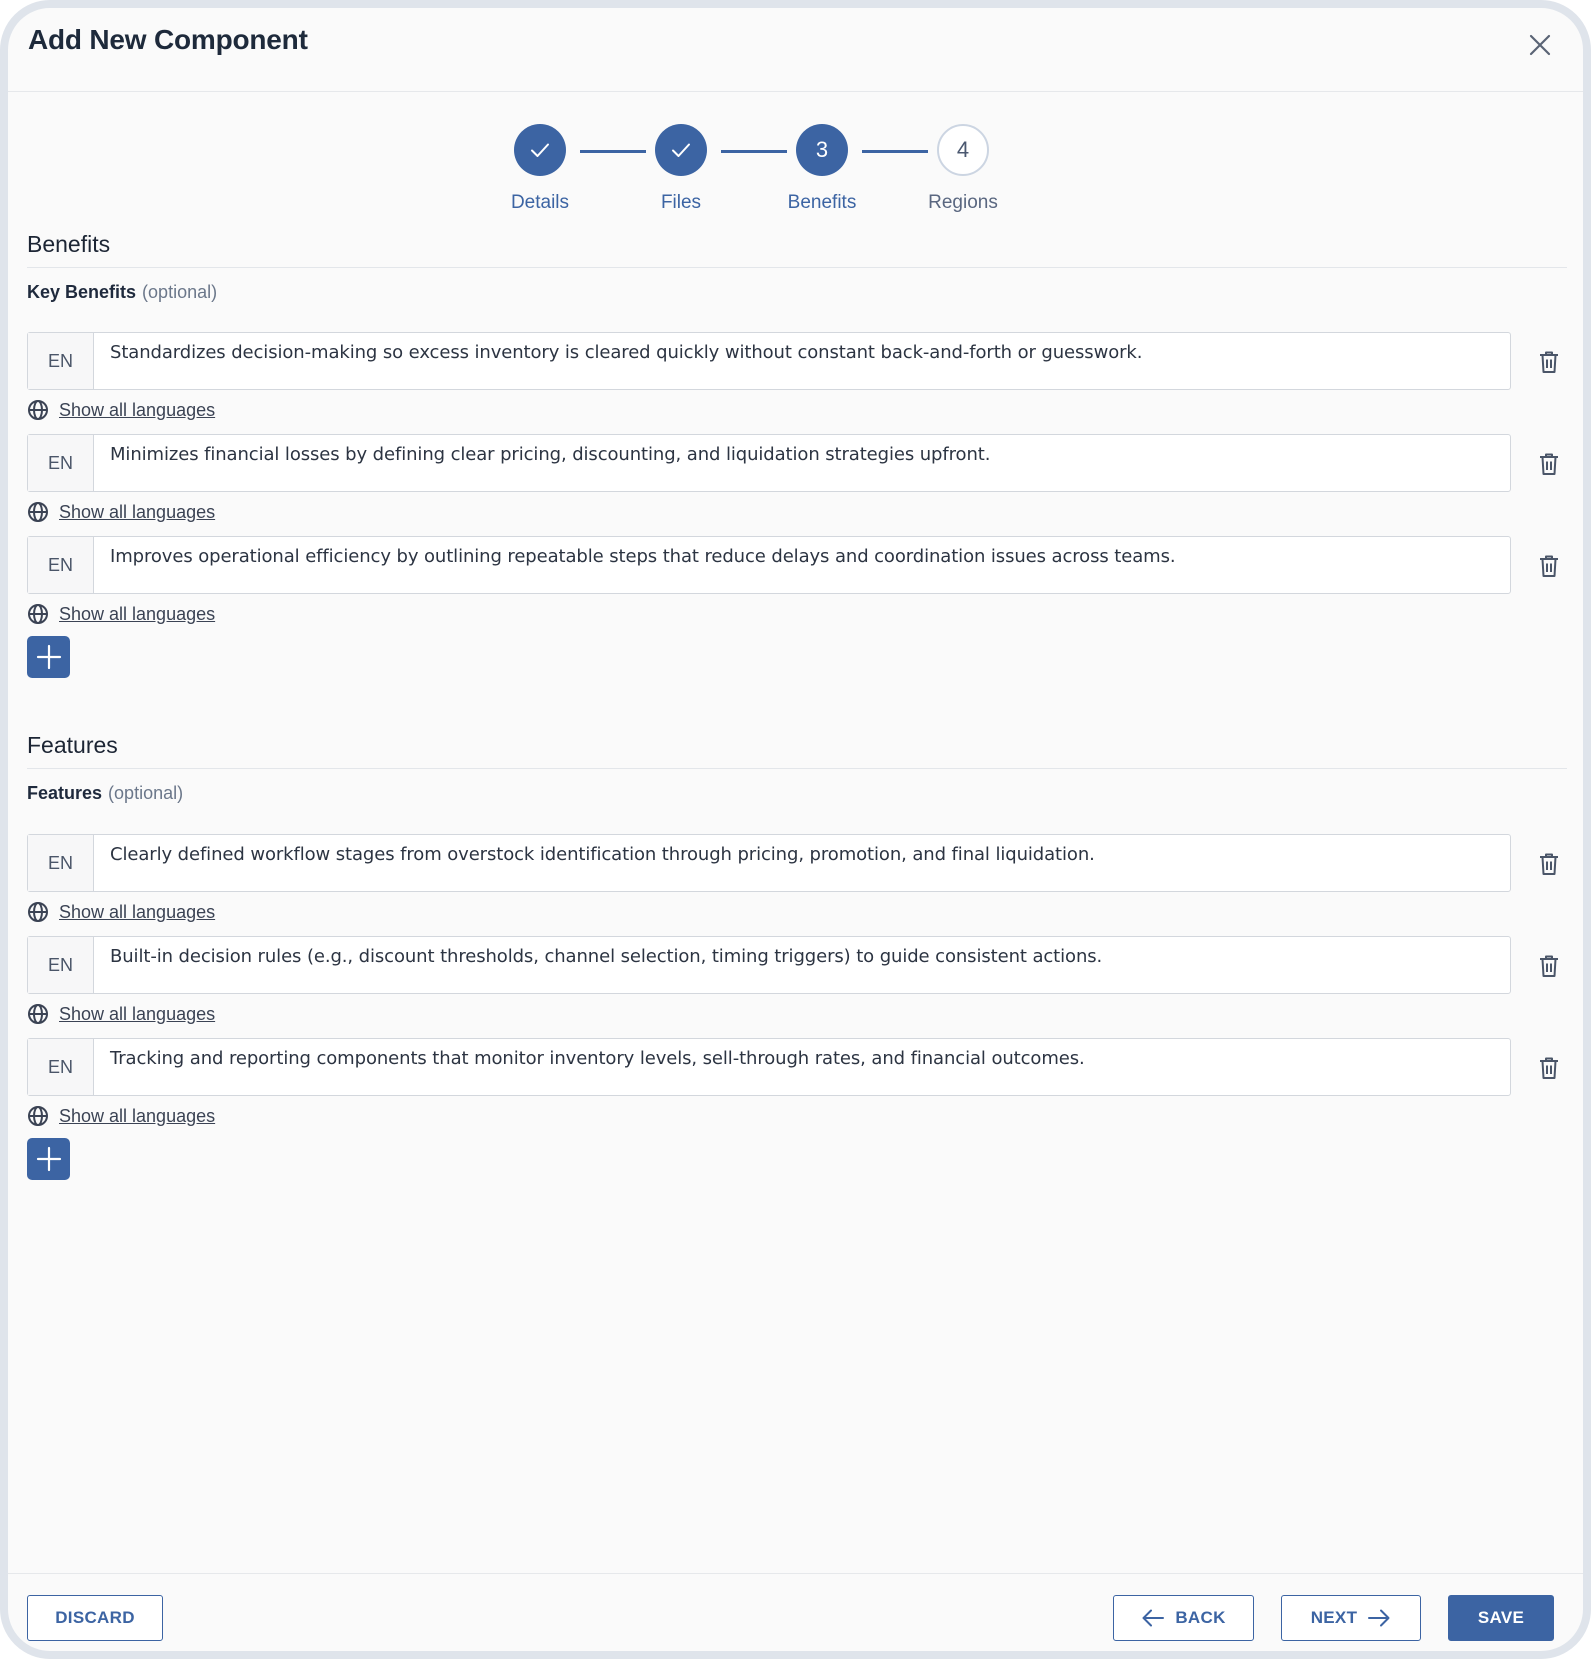  I want to click on next-button: NEXT, so click(1351, 1618).